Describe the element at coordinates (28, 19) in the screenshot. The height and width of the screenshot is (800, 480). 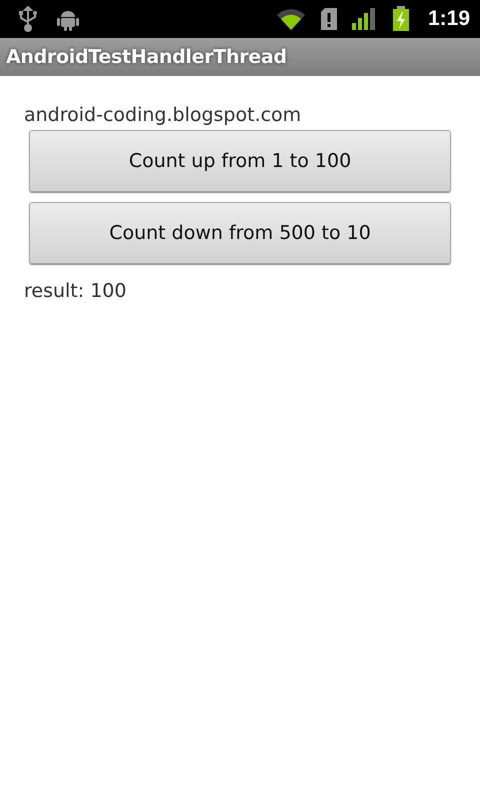
I see `usb-icon` at that location.